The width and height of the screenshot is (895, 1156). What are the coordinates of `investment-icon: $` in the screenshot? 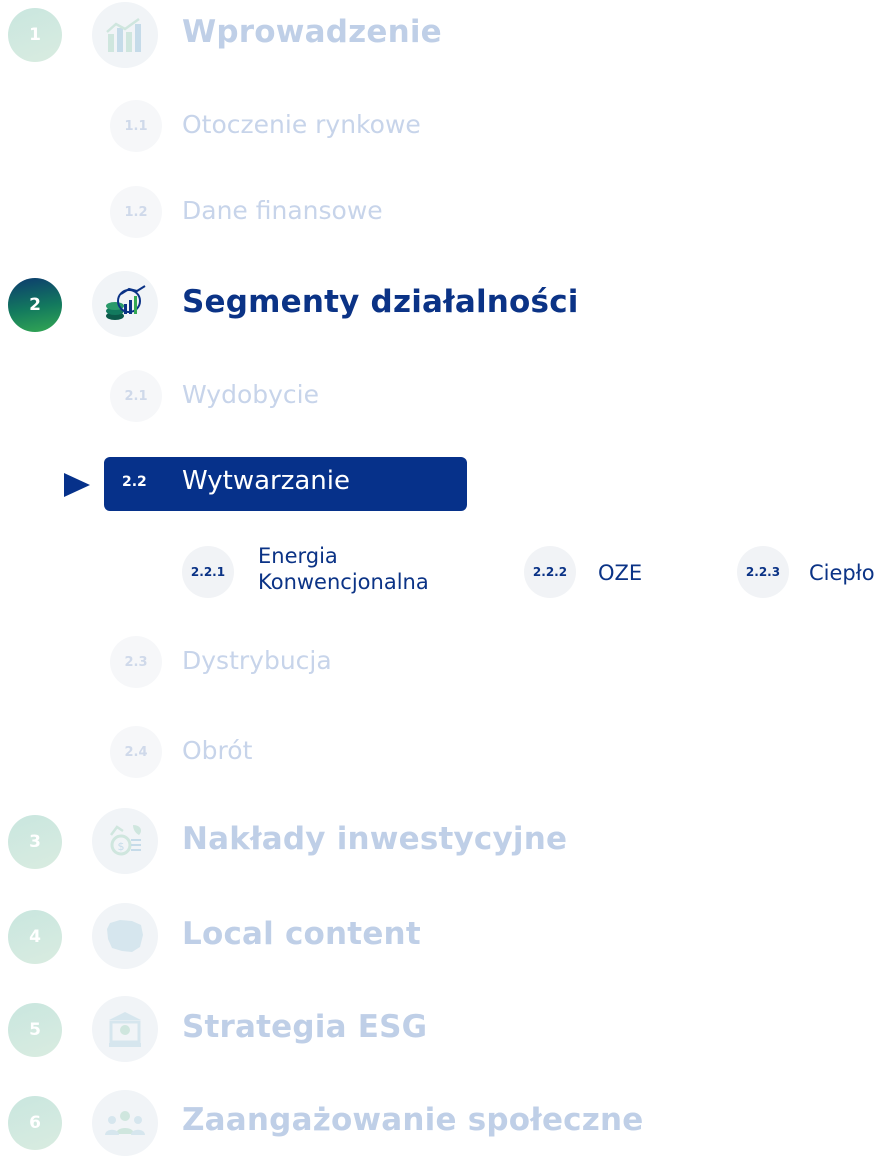 It's located at (125, 841).